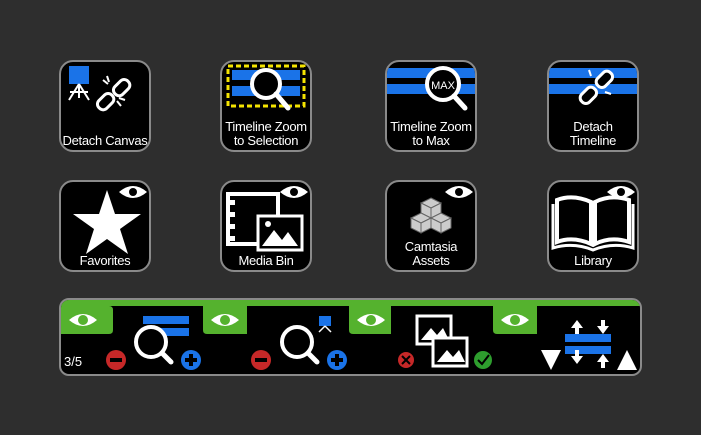 Image resolution: width=701 pixels, height=435 pixels. Describe the element at coordinates (266, 133) in the screenshot. I see `tile-label: Timeline Zoom to Selection` at that location.